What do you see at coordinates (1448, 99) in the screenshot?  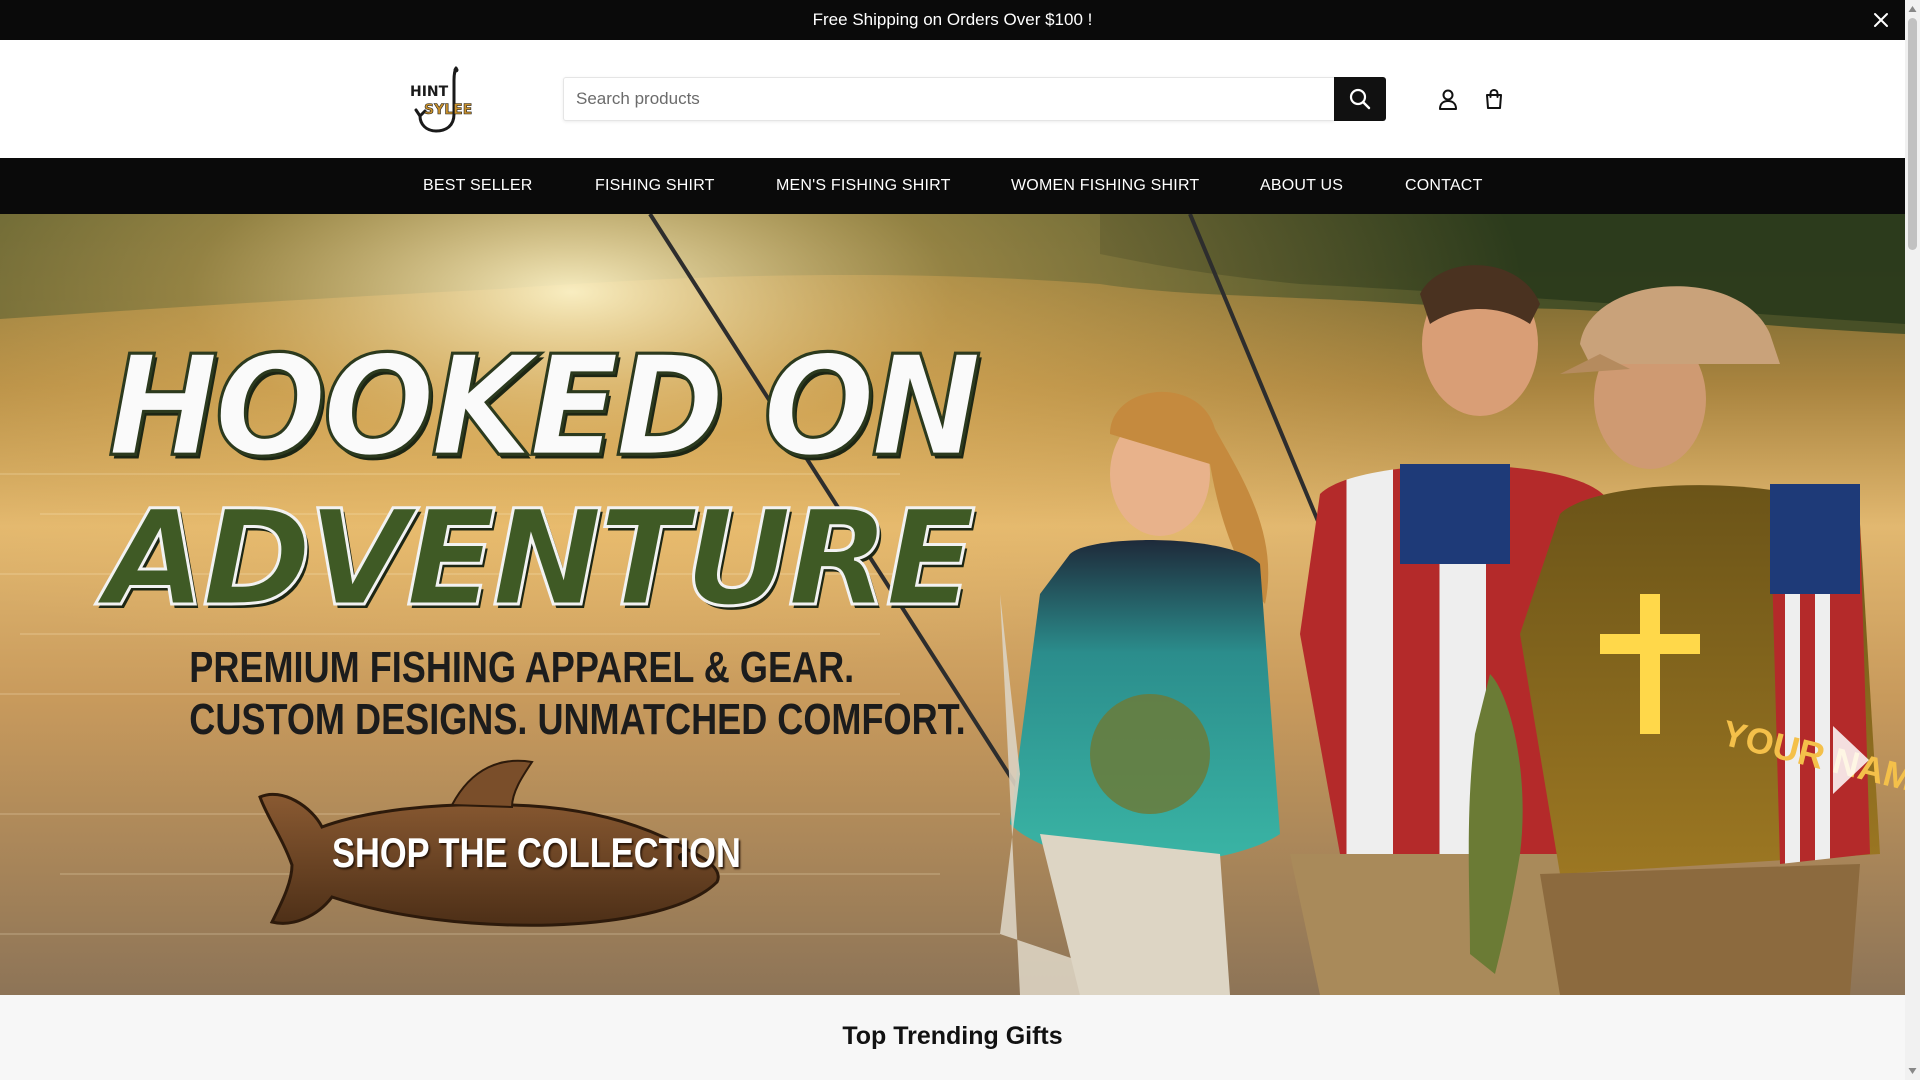 I see `user-icon` at bounding box center [1448, 99].